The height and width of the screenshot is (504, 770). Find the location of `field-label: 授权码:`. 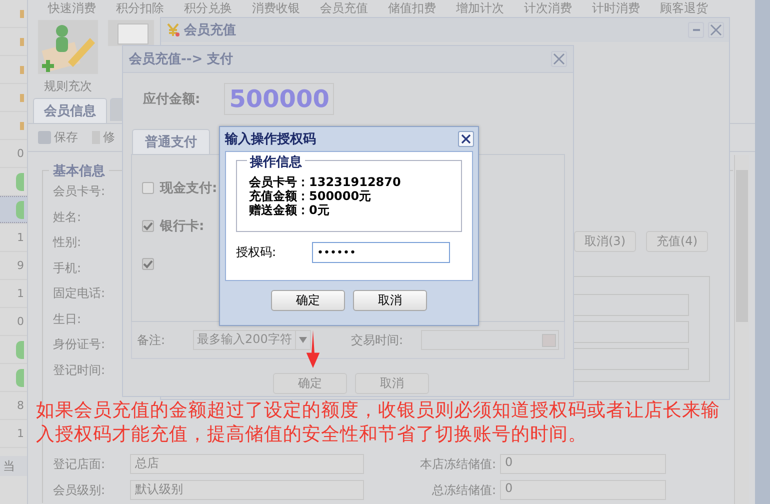

field-label: 授权码: is located at coordinates (257, 252).